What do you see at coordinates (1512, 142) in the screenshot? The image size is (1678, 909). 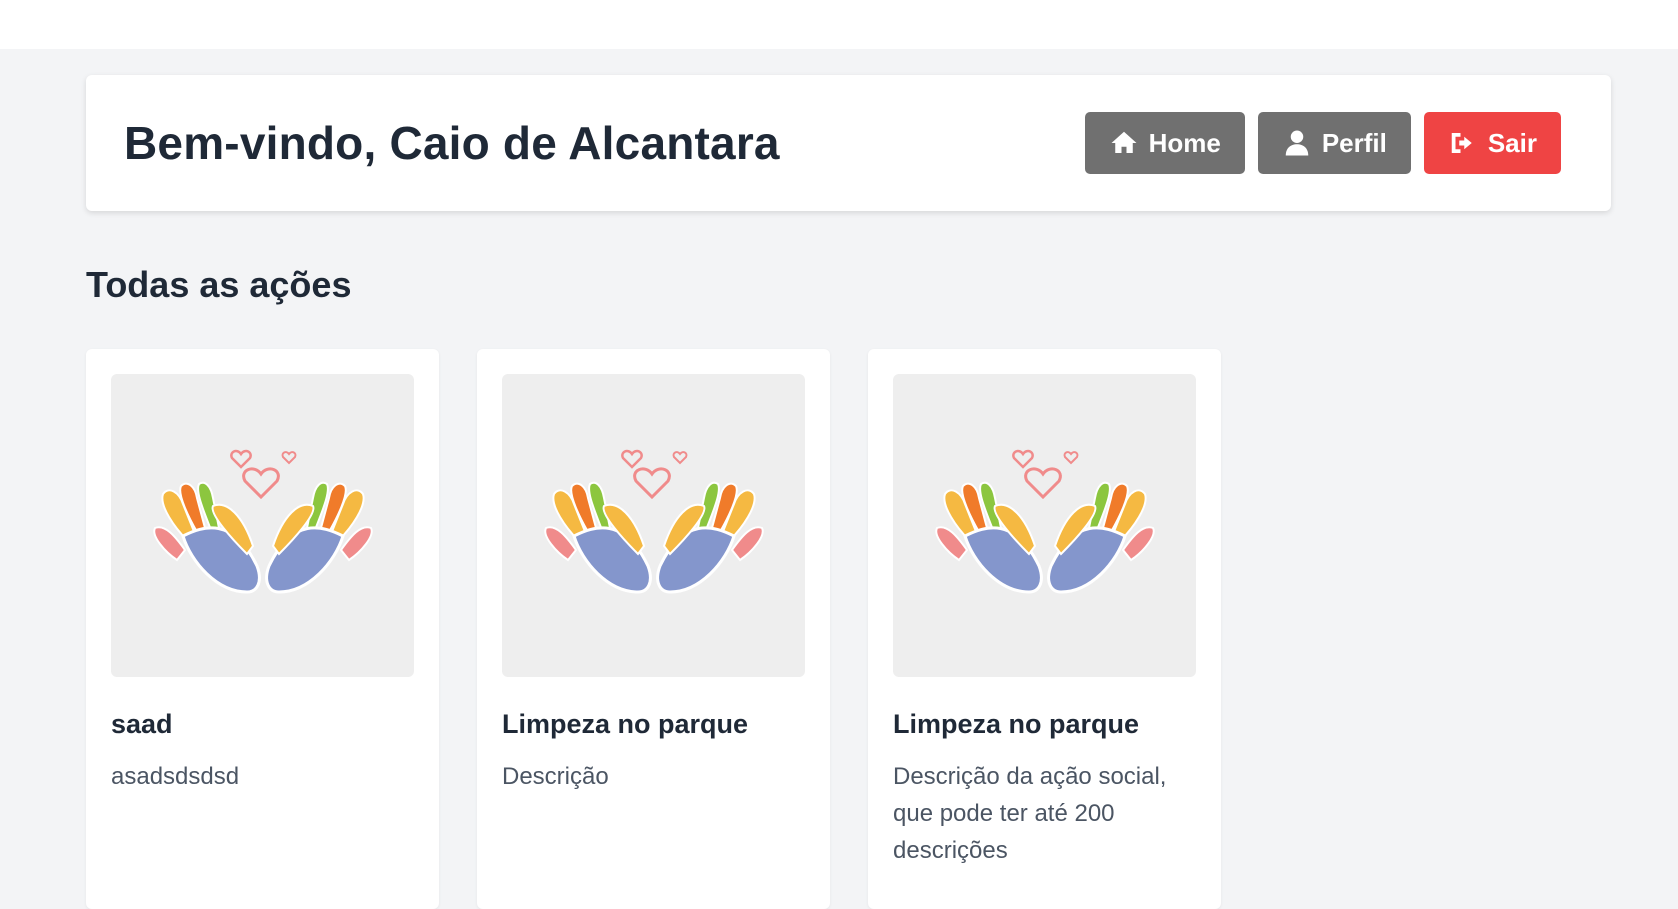 I see `logout-button-label: Sair` at bounding box center [1512, 142].